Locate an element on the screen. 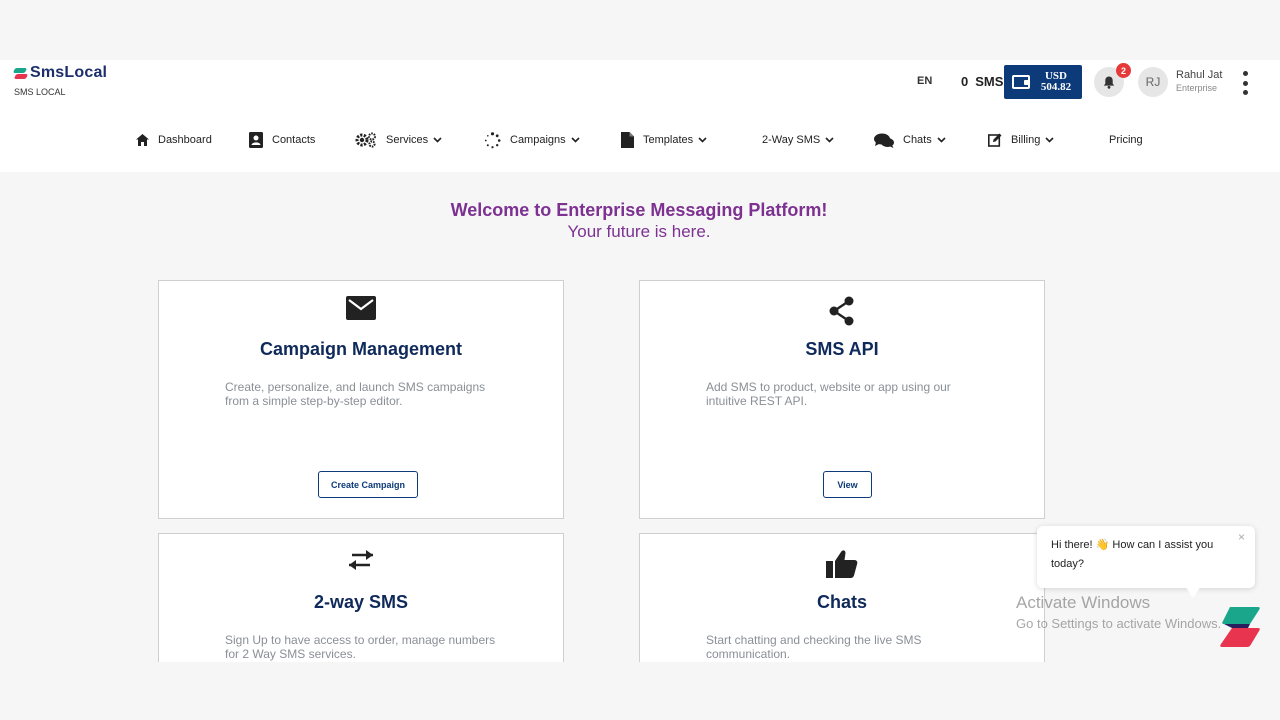  nav-pricing-label: Pricing is located at coordinates (1126, 140).